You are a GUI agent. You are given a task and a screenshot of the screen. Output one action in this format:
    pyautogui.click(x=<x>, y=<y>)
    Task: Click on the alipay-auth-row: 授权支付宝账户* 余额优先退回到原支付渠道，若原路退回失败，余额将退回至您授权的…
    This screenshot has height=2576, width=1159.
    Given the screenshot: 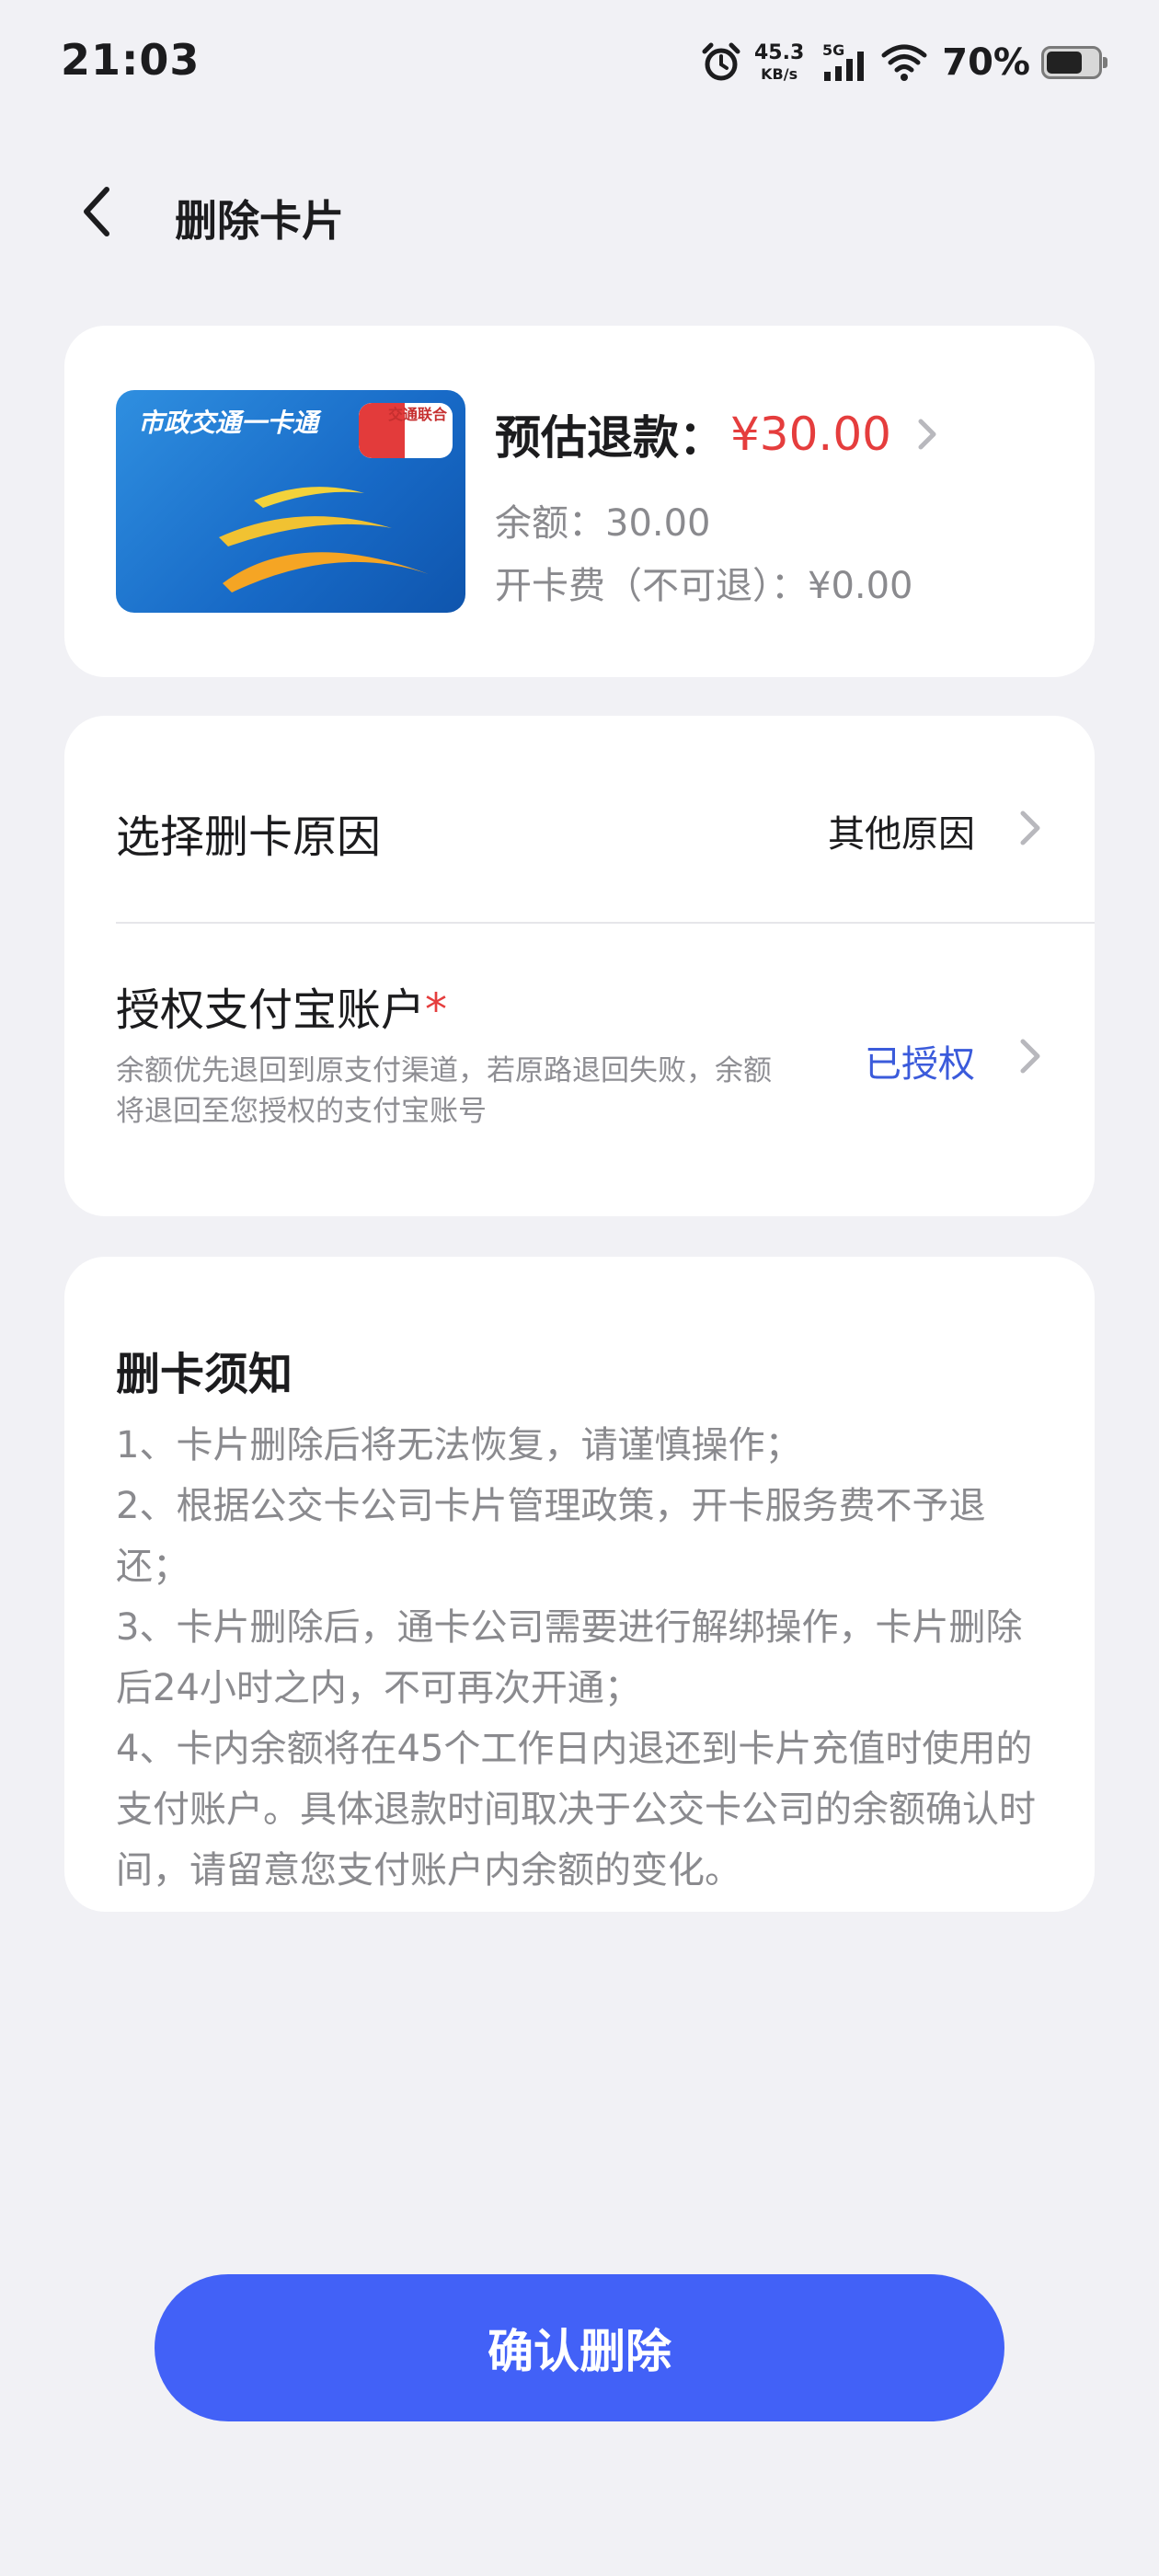 What is the action you would take?
    pyautogui.click(x=579, y=1070)
    